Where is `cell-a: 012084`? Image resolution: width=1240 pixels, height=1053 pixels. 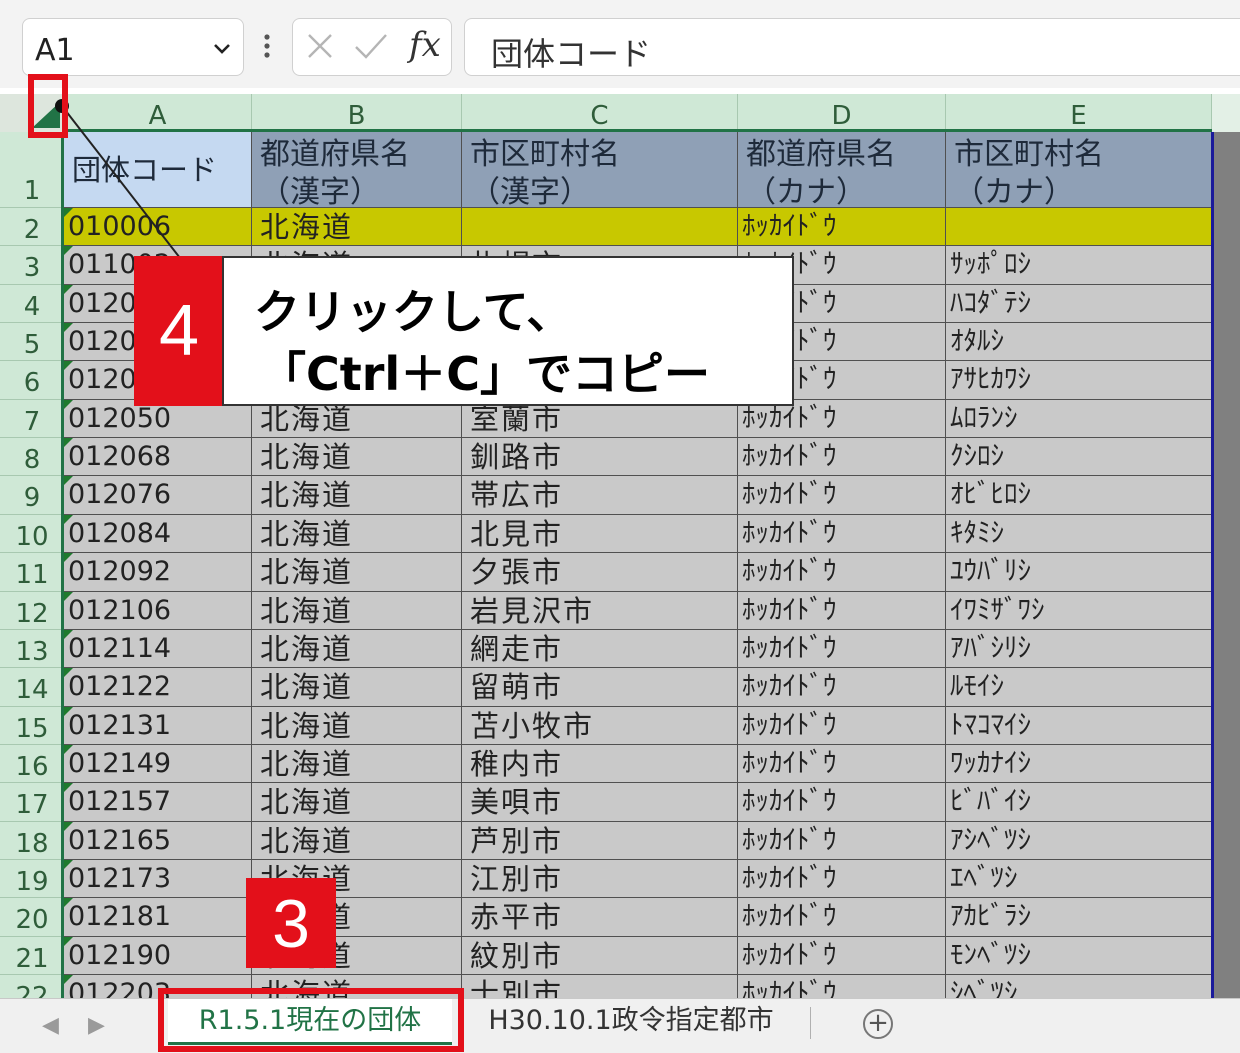 cell-a: 012084 is located at coordinates (158, 534).